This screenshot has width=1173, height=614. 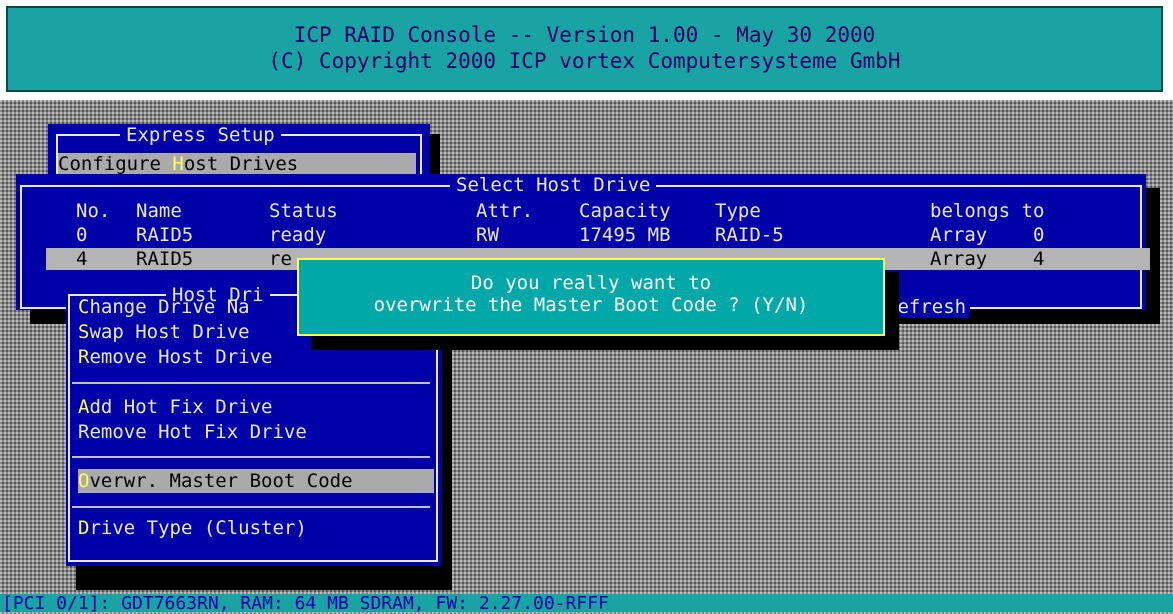 What do you see at coordinates (749, 235) in the screenshot?
I see `row-type: RAID-5` at bounding box center [749, 235].